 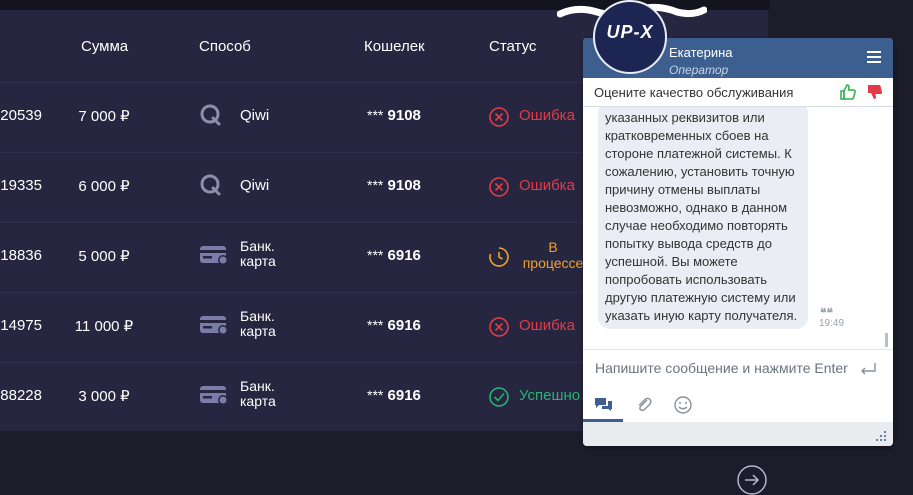 What do you see at coordinates (104, 326) in the screenshot?
I see `row-amount: 11 000 ₽` at bounding box center [104, 326].